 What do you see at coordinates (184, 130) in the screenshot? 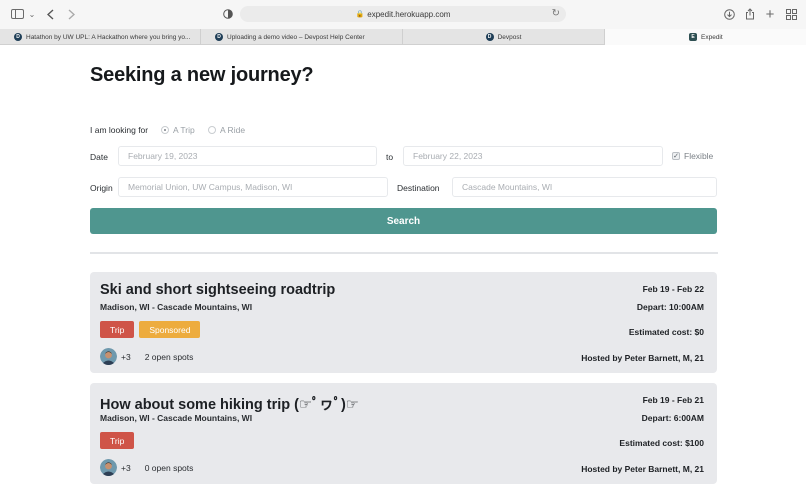
I see `radio-trip-label: A Trip` at bounding box center [184, 130].